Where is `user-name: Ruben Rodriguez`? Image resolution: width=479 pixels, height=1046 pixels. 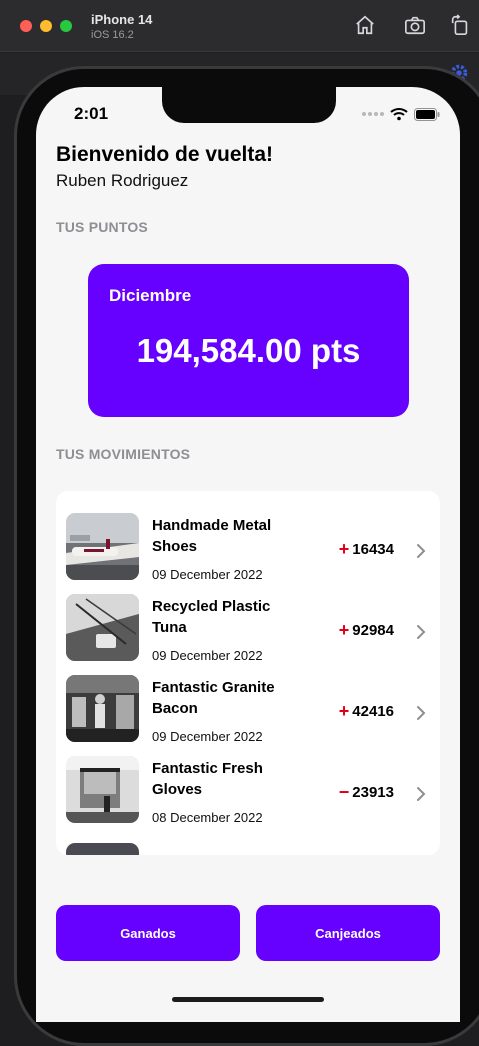 user-name: Ruben Rodriguez is located at coordinates (122, 180).